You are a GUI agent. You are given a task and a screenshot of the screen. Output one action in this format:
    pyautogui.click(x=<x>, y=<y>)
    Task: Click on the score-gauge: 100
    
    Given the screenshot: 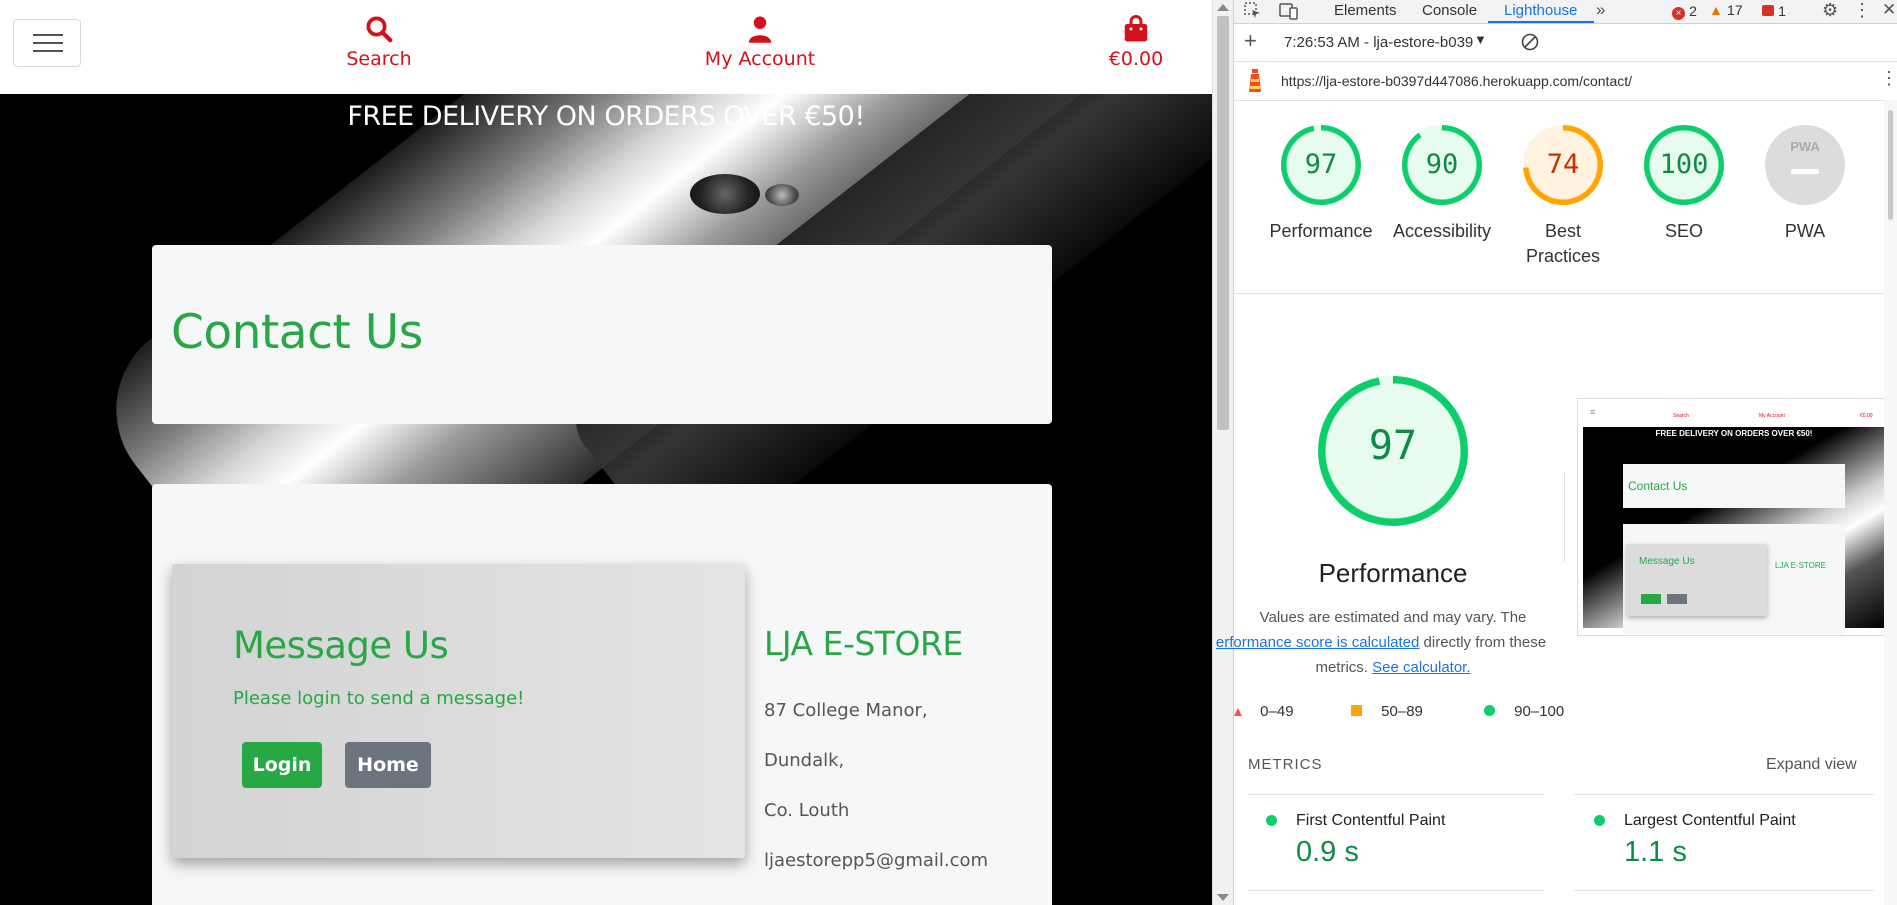 What is the action you would take?
    pyautogui.click(x=1684, y=165)
    